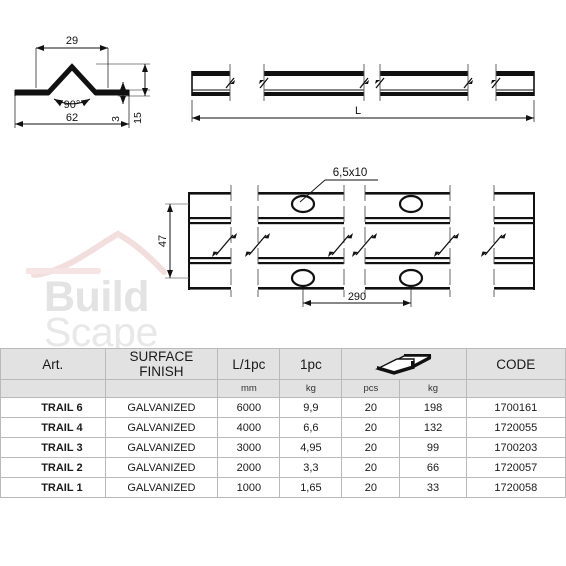  I want to click on cell-code: 1700203, so click(515, 447).